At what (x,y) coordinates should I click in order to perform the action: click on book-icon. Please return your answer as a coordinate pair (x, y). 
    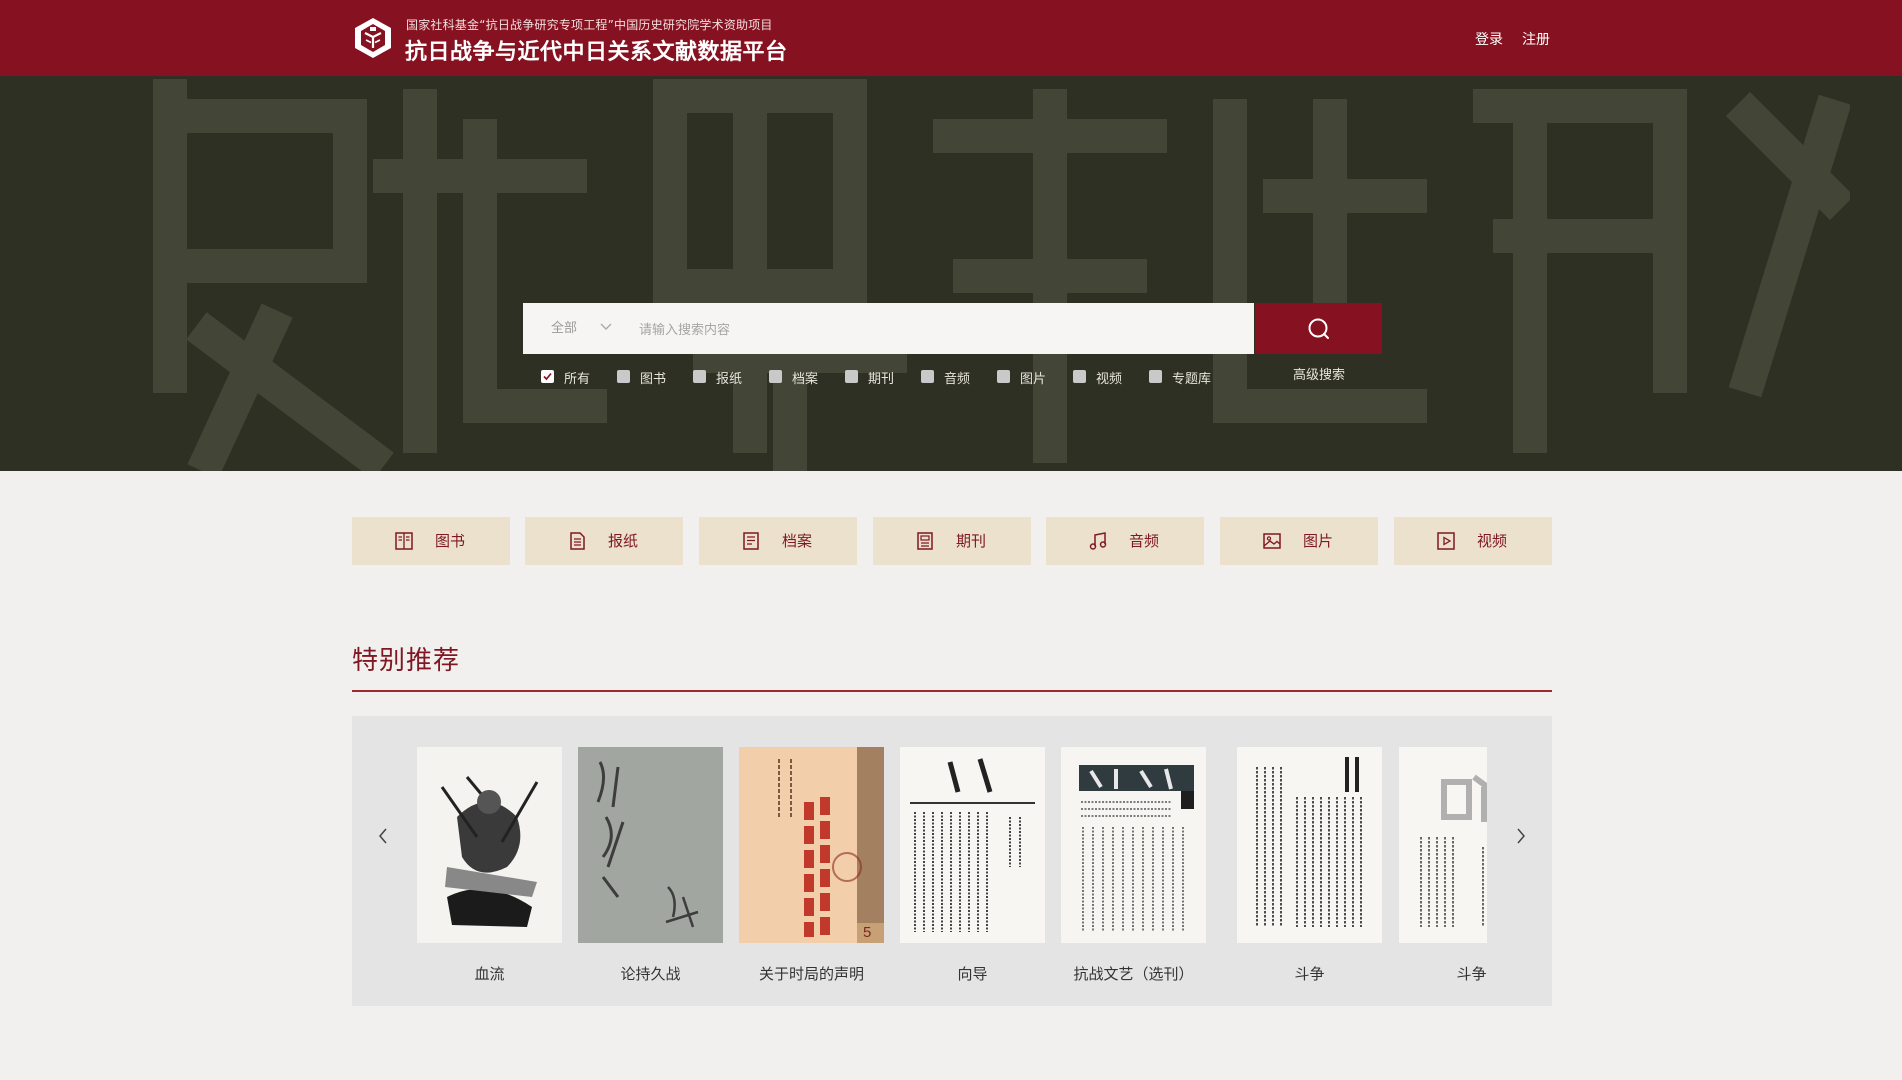
    Looking at the image, I should click on (404, 541).